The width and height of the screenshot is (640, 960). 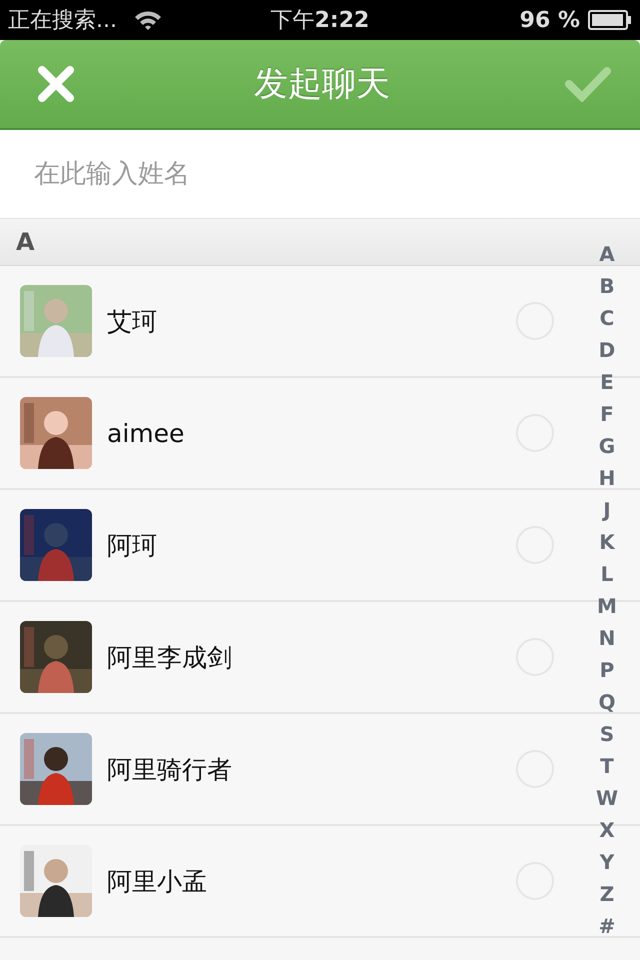 What do you see at coordinates (607, 256) in the screenshot?
I see `index-letter: A` at bounding box center [607, 256].